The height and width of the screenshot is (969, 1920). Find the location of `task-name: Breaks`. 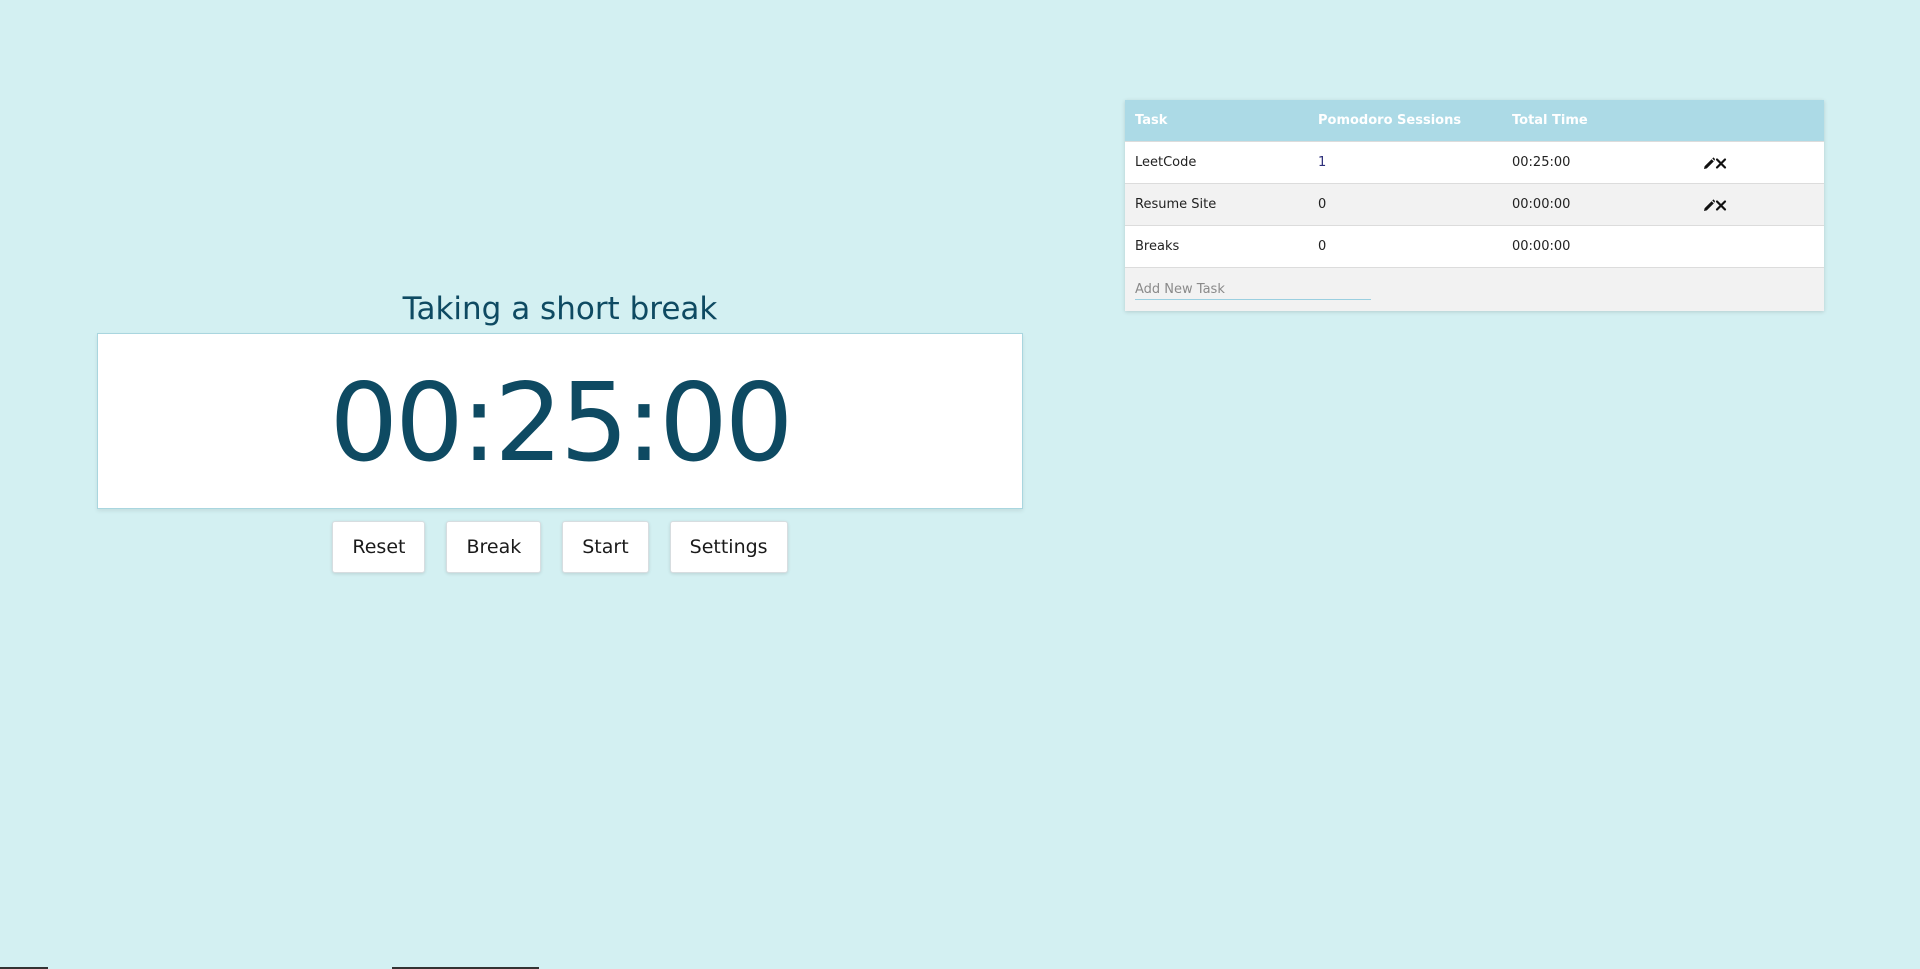

task-name: Breaks is located at coordinates (1216, 246).